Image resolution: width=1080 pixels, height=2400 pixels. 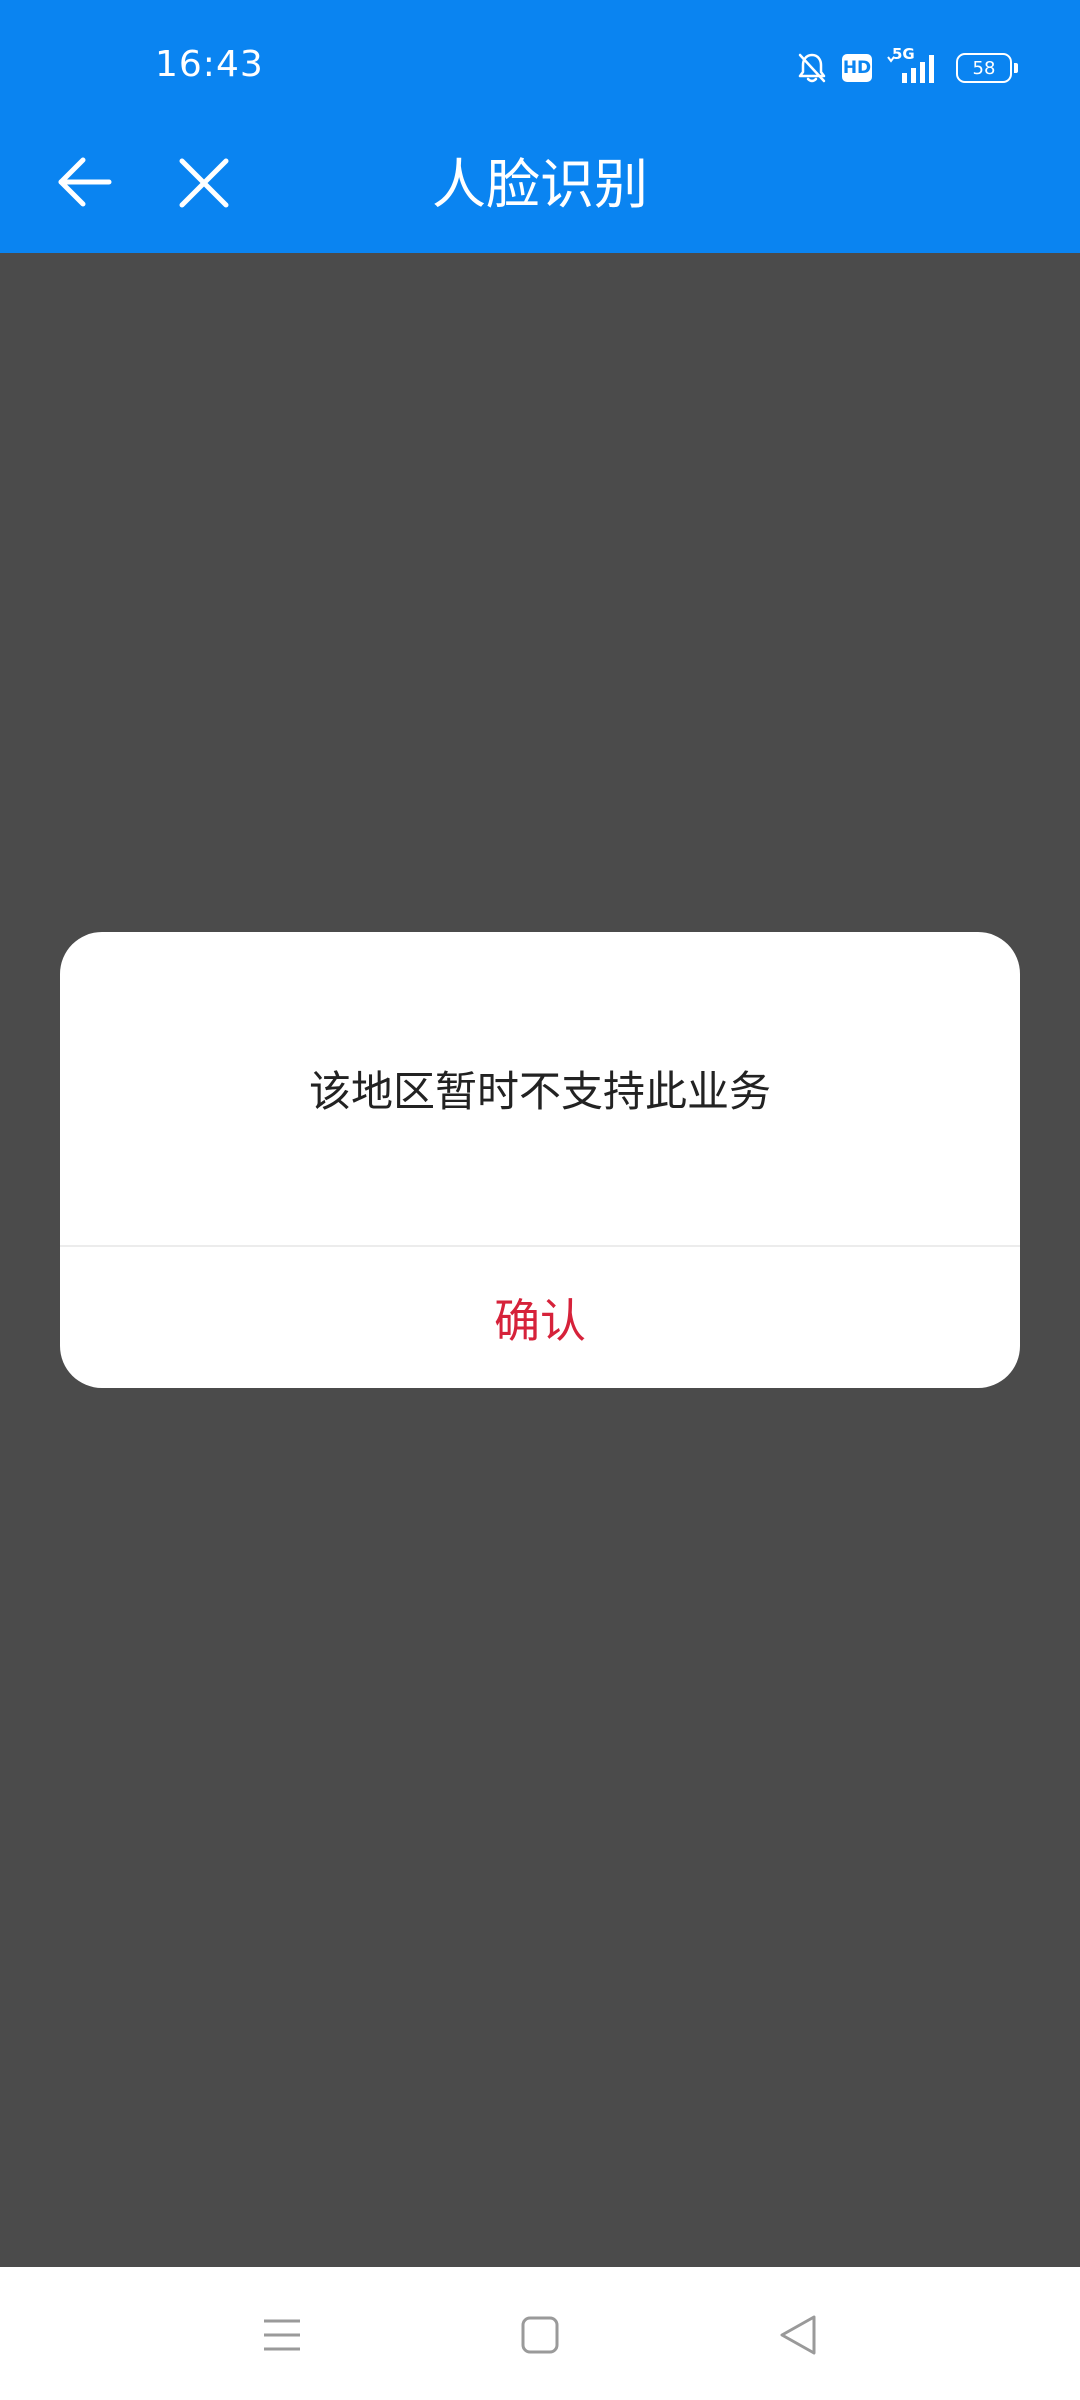 I want to click on 5g-signal-icon: 5G, so click(x=914, y=65).